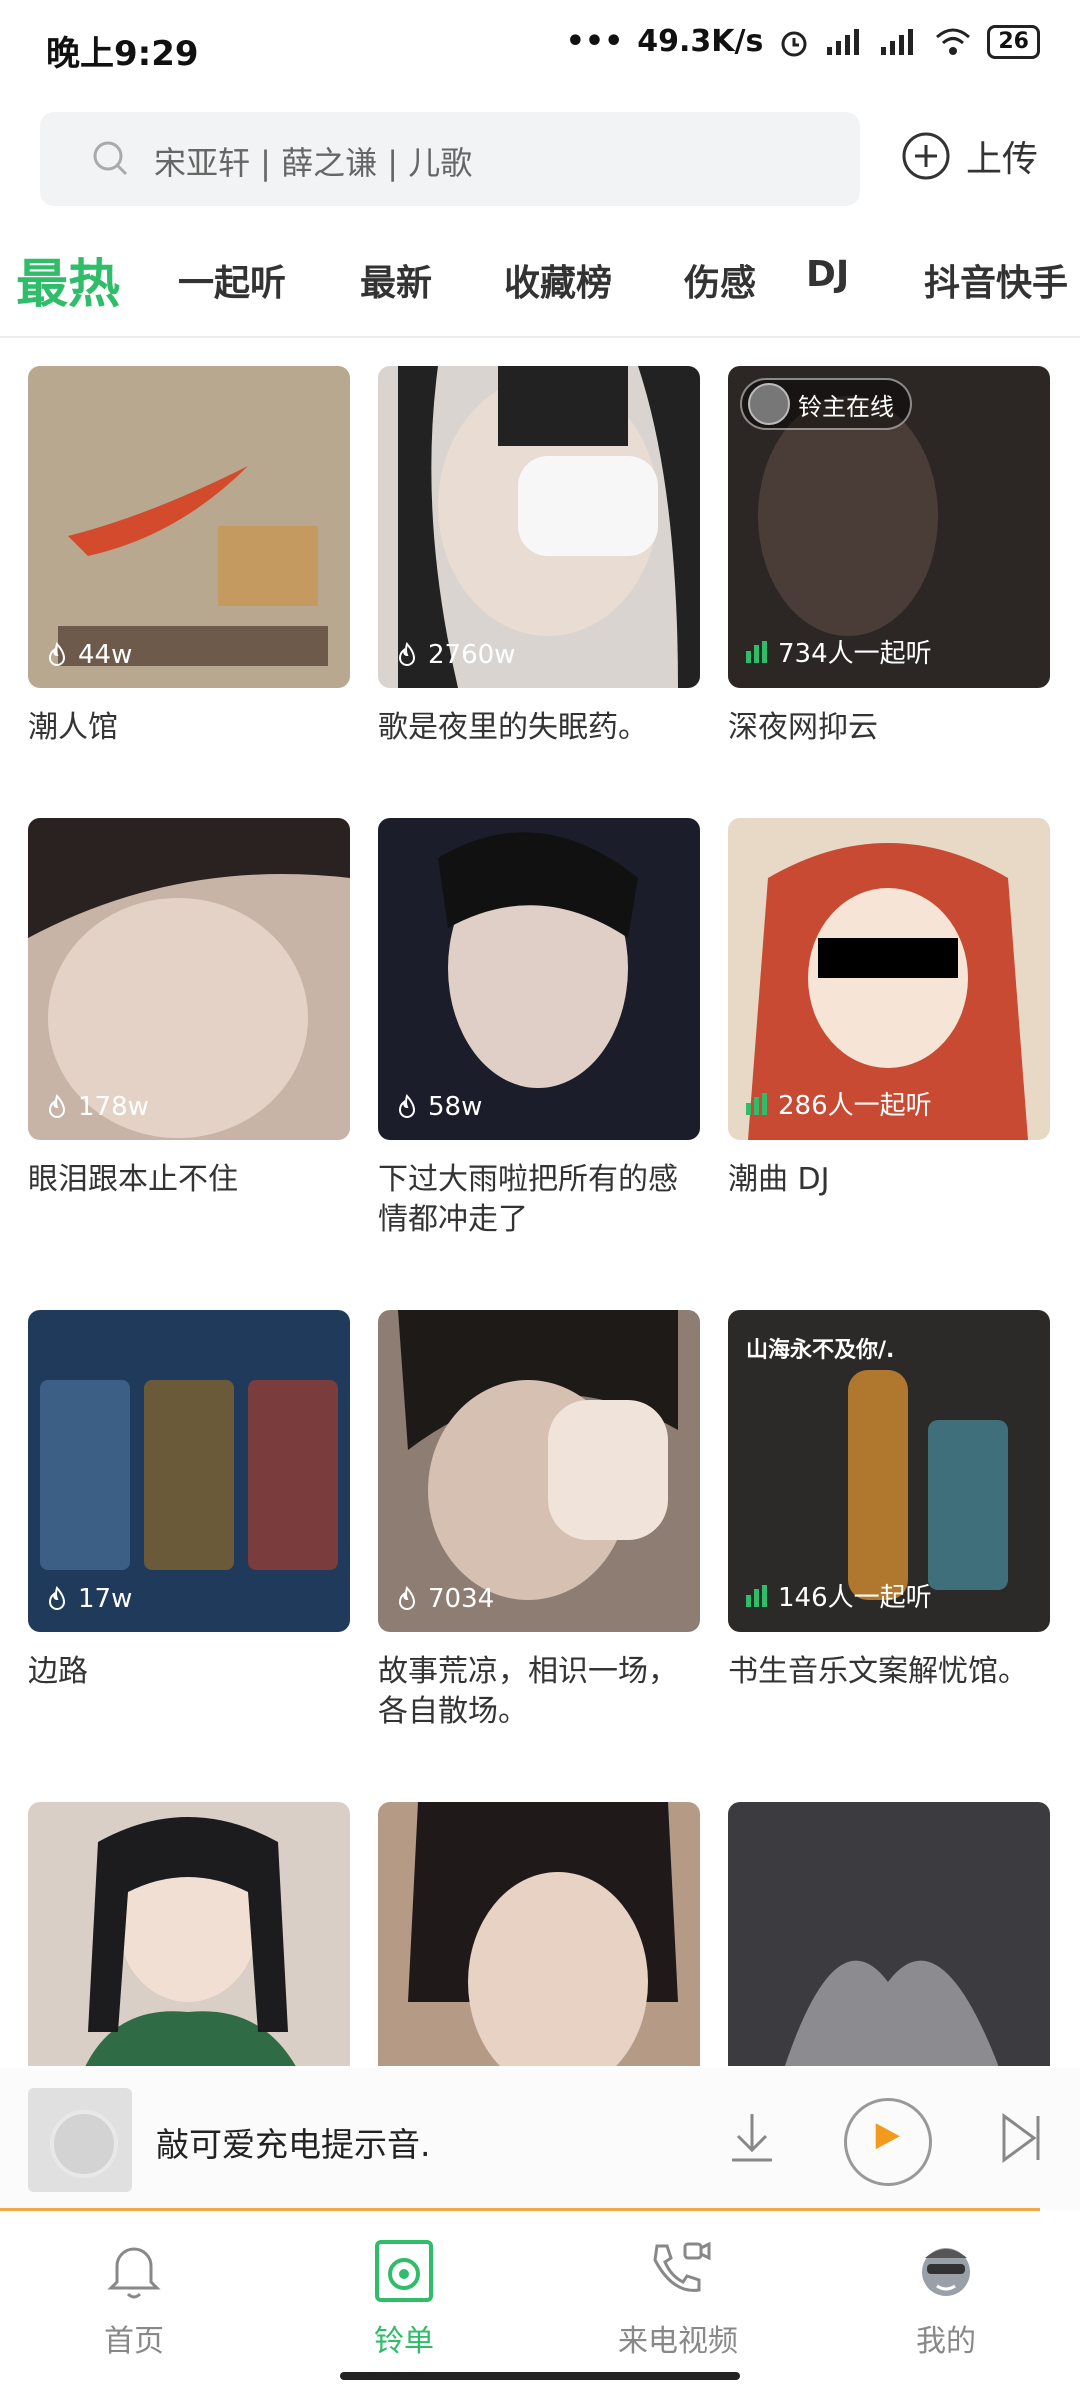 This screenshot has height=2400, width=1080. I want to click on signal-icon, so click(843, 41).